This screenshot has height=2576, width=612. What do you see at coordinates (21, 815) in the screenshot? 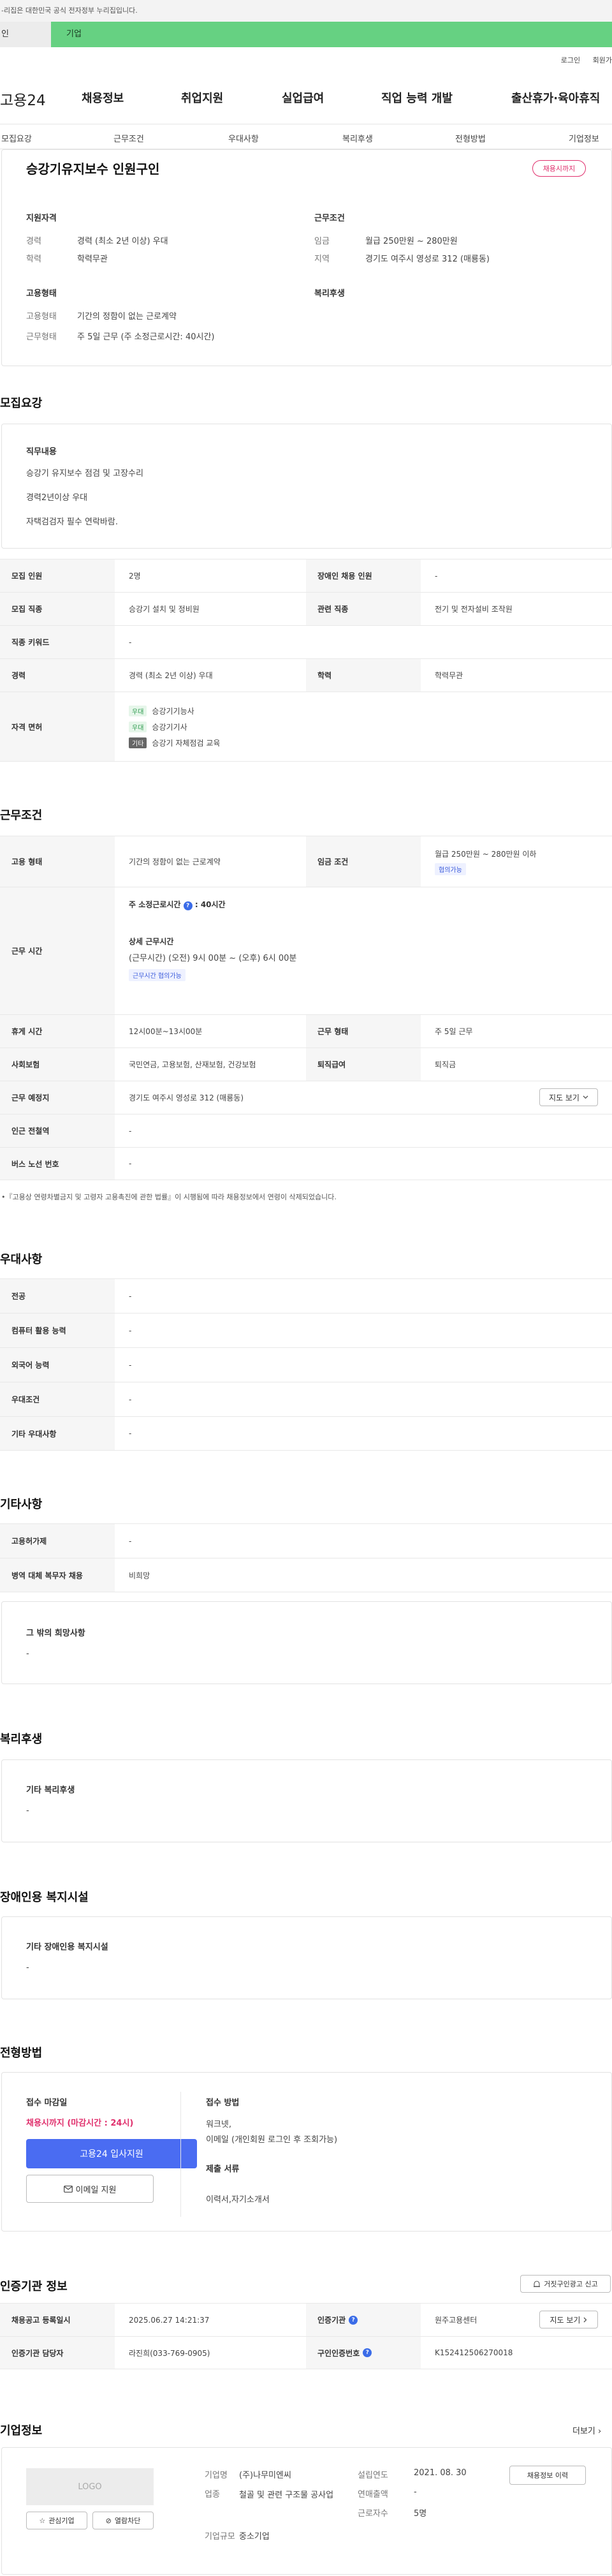
I see `section-title-work: 근무조건` at bounding box center [21, 815].